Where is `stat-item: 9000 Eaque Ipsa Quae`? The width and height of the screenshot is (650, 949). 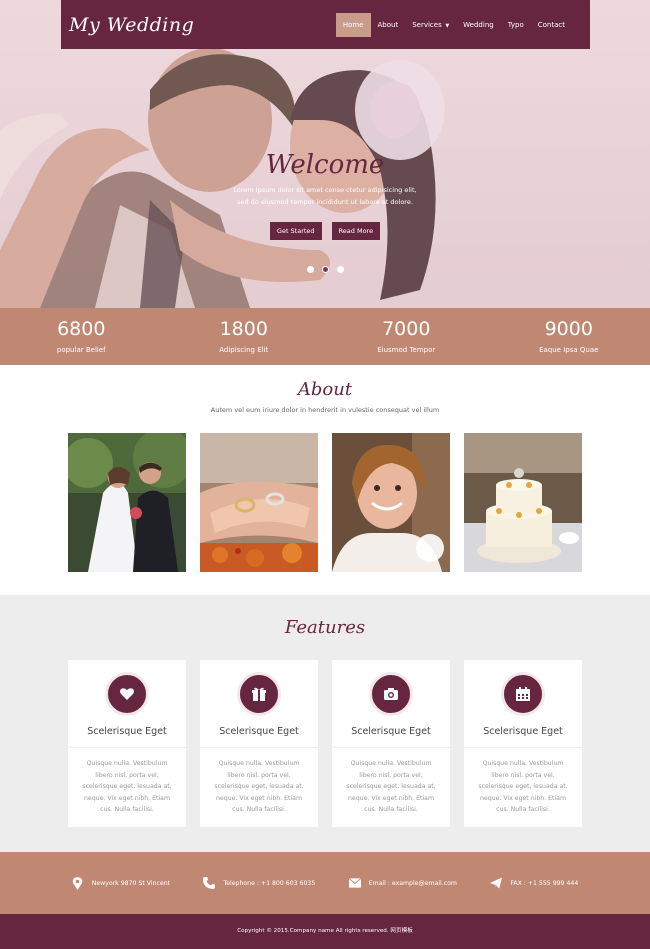 stat-item: 9000 Eaque Ipsa Quae is located at coordinates (569, 336).